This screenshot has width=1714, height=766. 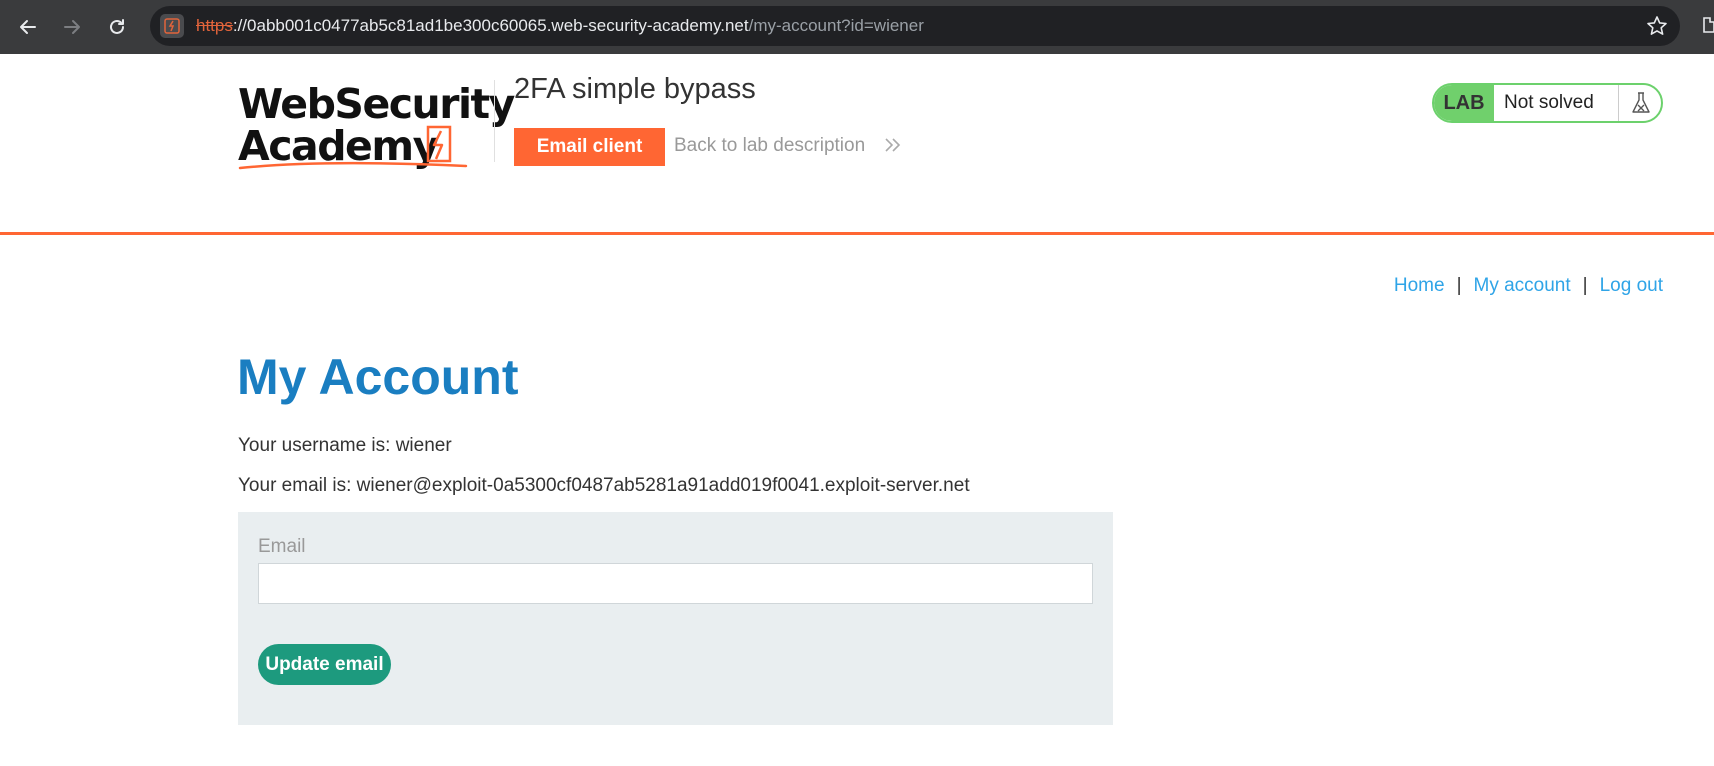 I want to click on url-path: /my-account?id=wiener, so click(x=836, y=25).